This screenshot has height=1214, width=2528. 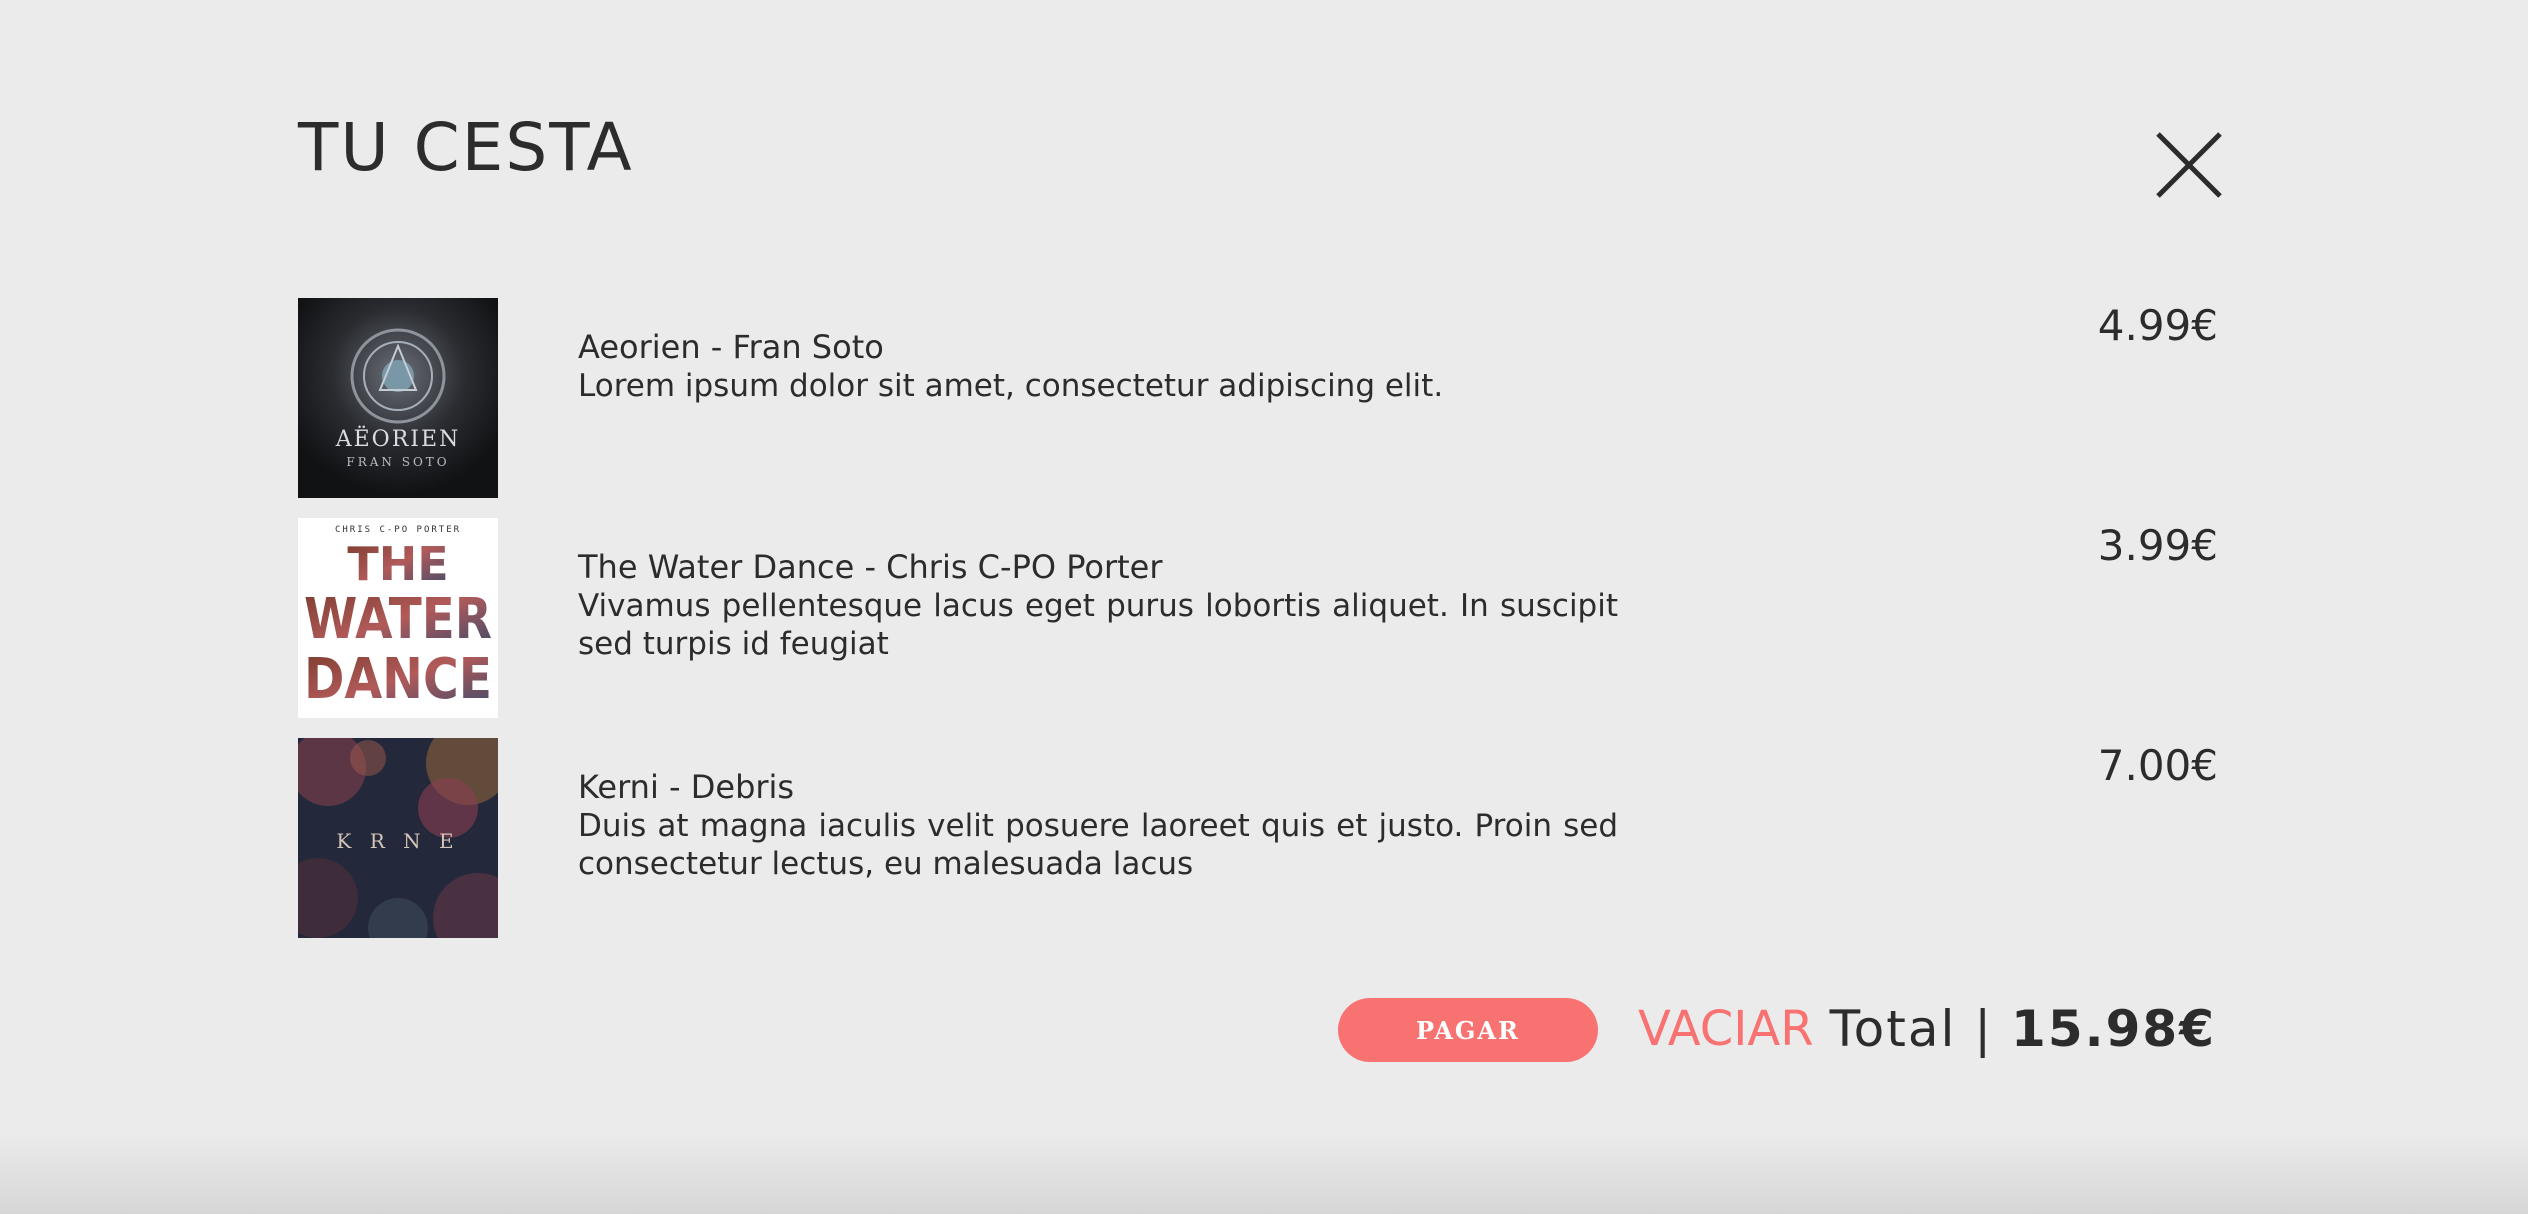 I want to click on cover-artist-text: FRAN SOTO, so click(x=397, y=462).